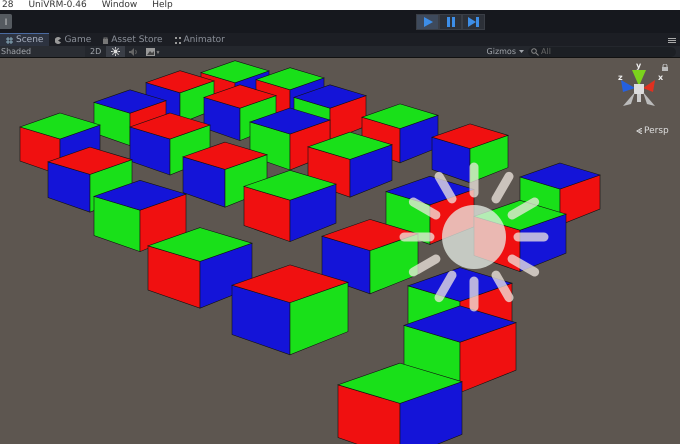  What do you see at coordinates (639, 66) in the screenshot?
I see `axis-label: y` at bounding box center [639, 66].